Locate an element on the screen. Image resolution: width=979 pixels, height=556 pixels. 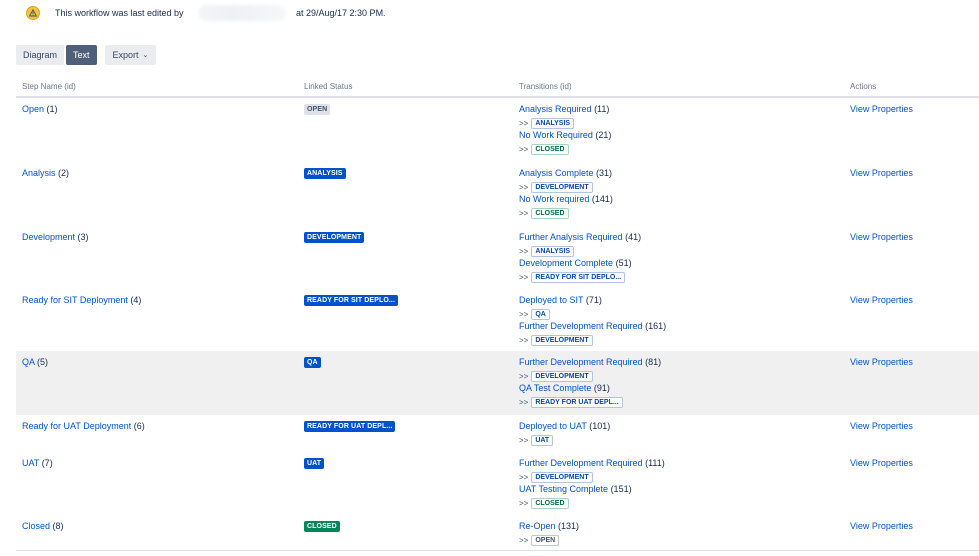
transition-id: (141) is located at coordinates (602, 199).